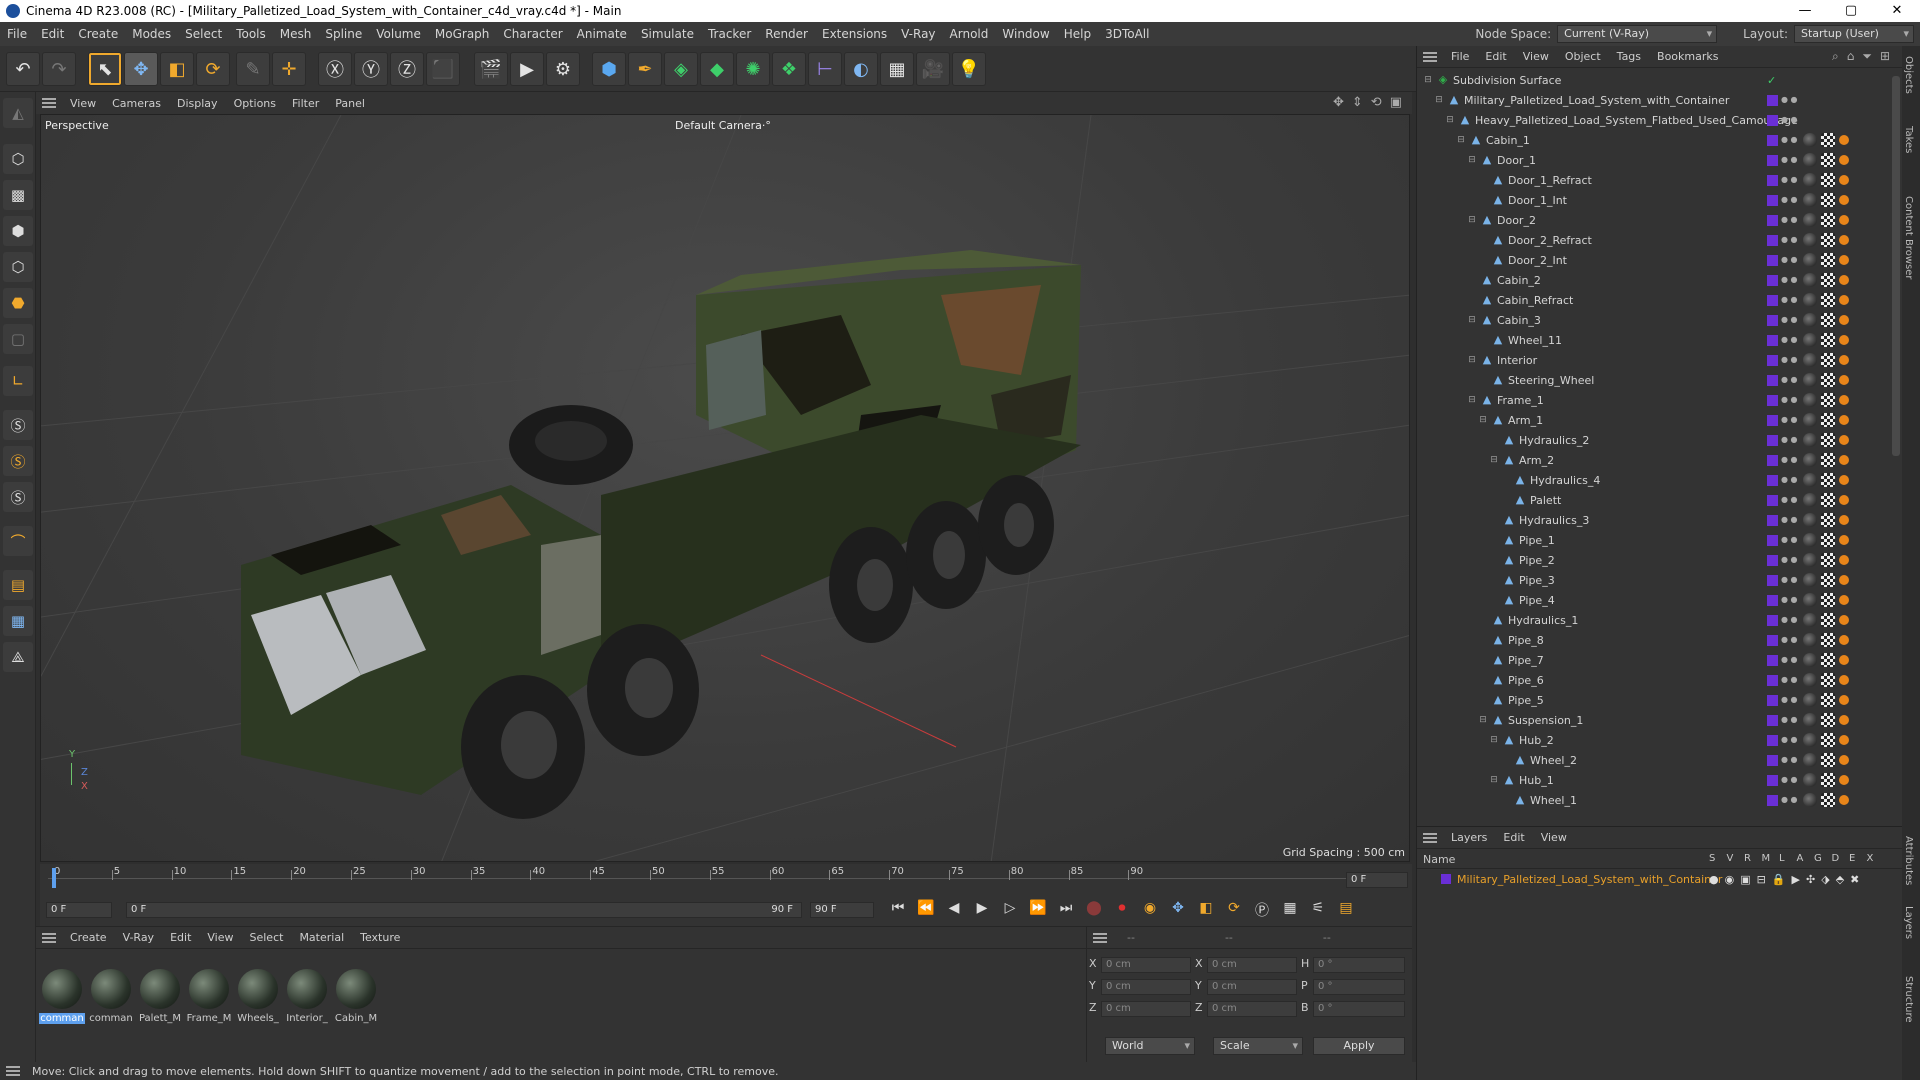  Describe the element at coordinates (1851, 56) in the screenshot. I see `home-icon: ⌂` at that location.